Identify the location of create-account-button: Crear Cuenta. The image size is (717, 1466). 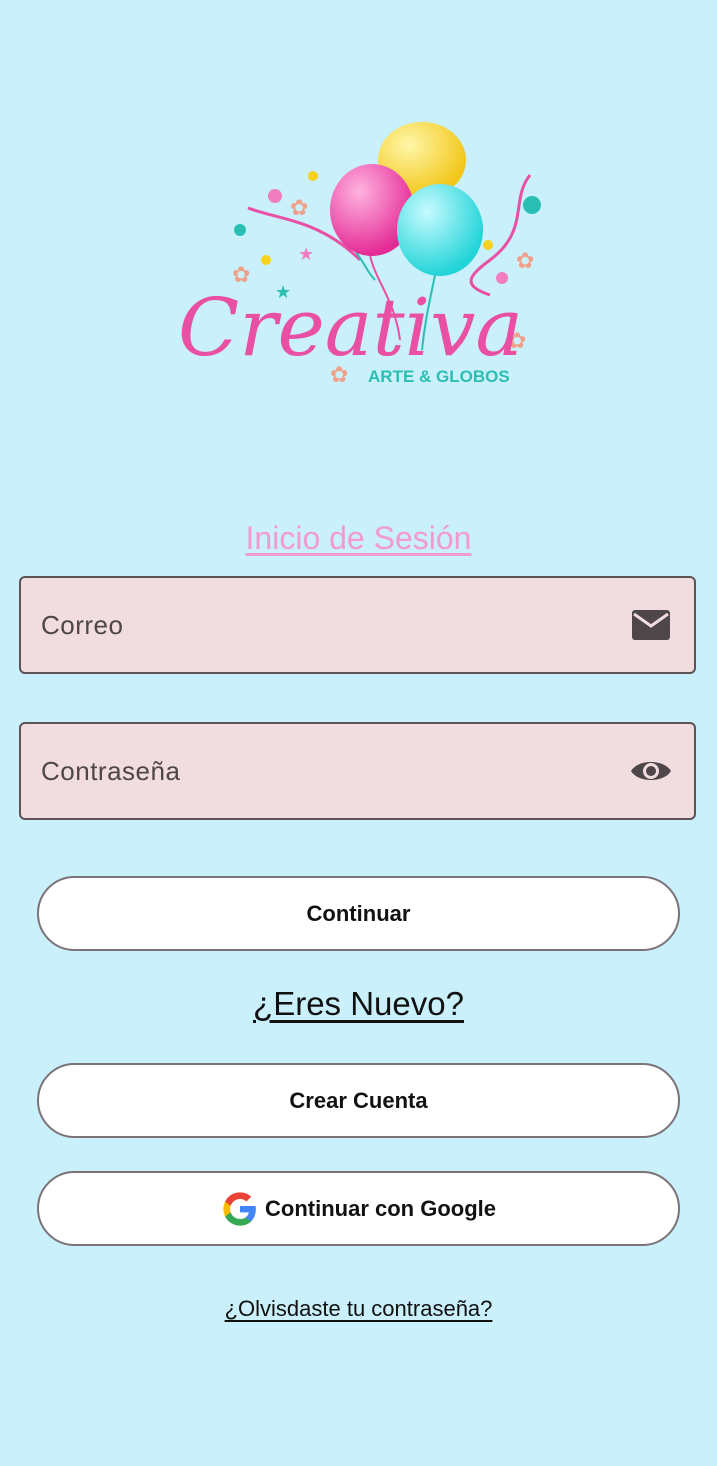
(358, 1100).